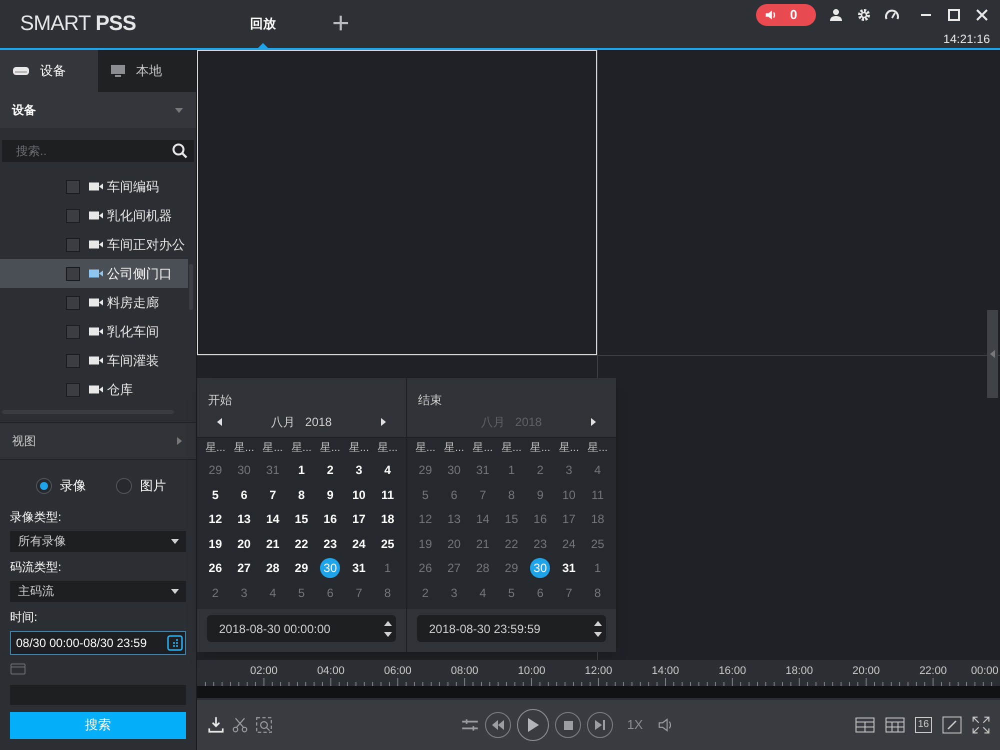  What do you see at coordinates (358, 519) in the screenshot?
I see `calendar-day: 17` at bounding box center [358, 519].